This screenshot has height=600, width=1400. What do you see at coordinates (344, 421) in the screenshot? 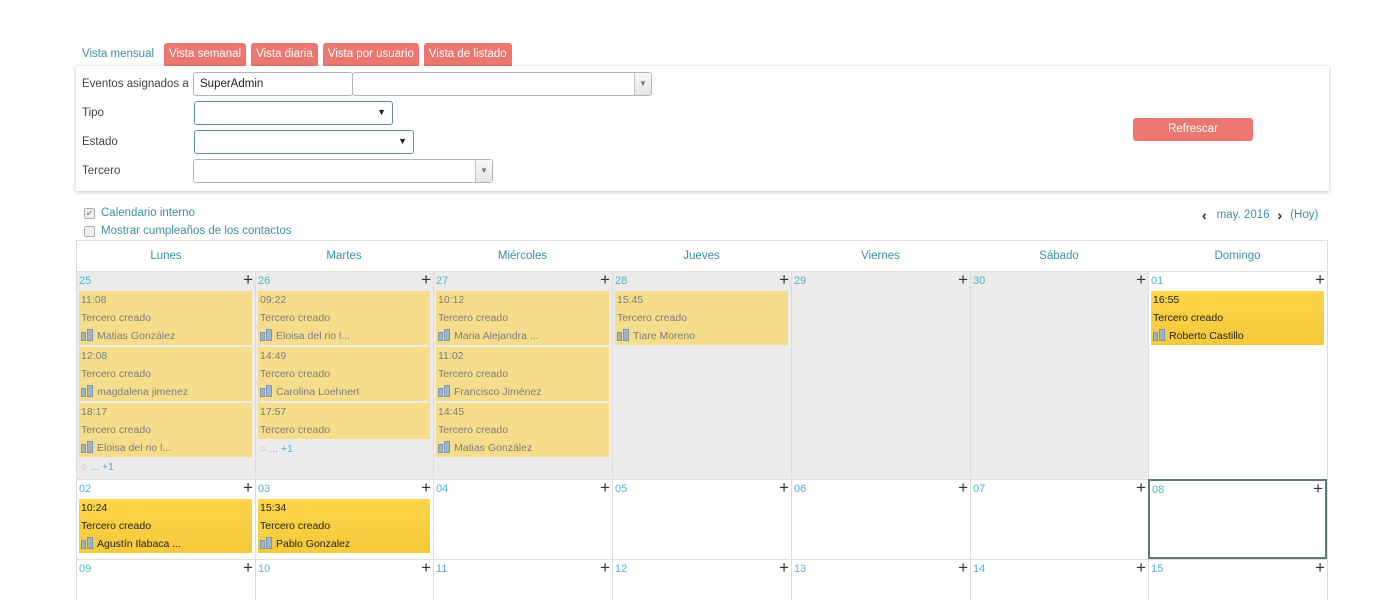
I see `event-item: 17:57 Tercero creado` at bounding box center [344, 421].